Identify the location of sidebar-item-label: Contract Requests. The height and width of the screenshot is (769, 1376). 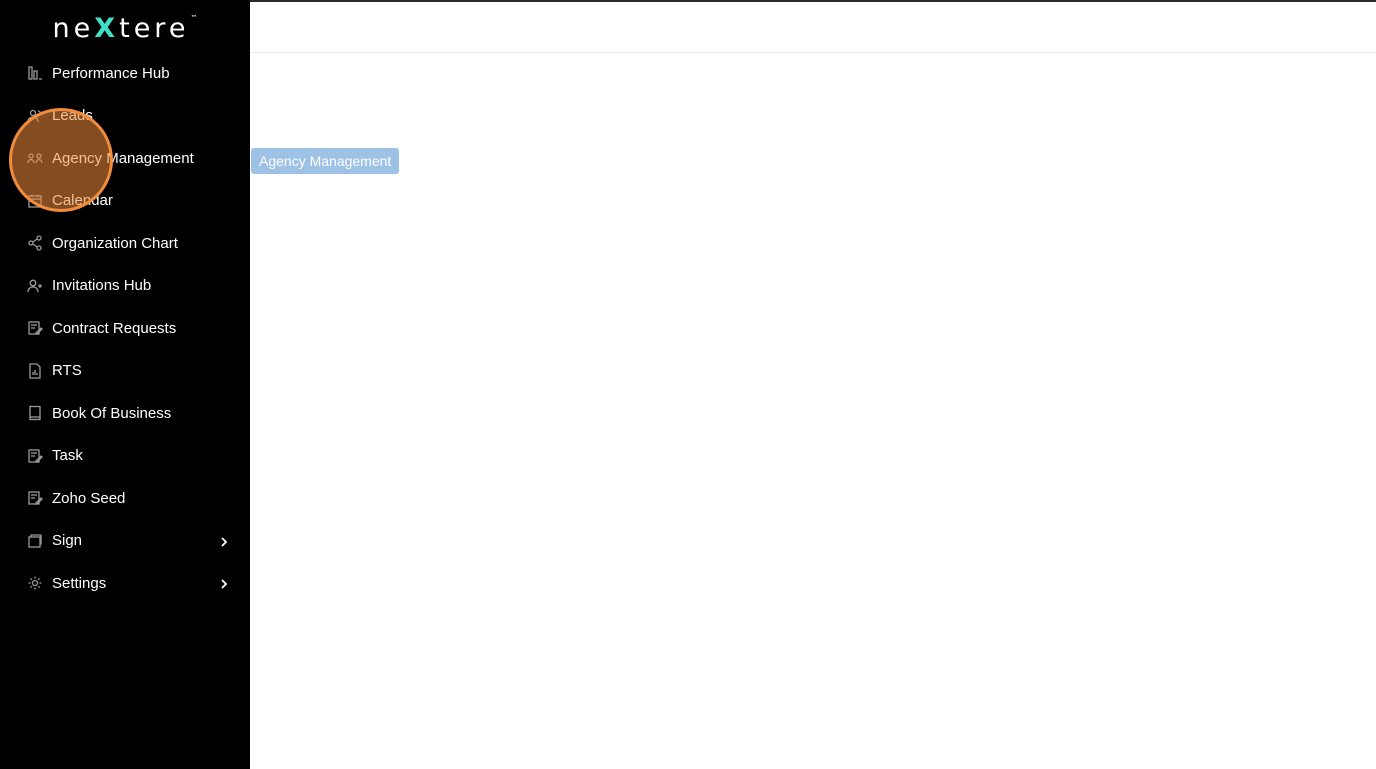
(114, 328).